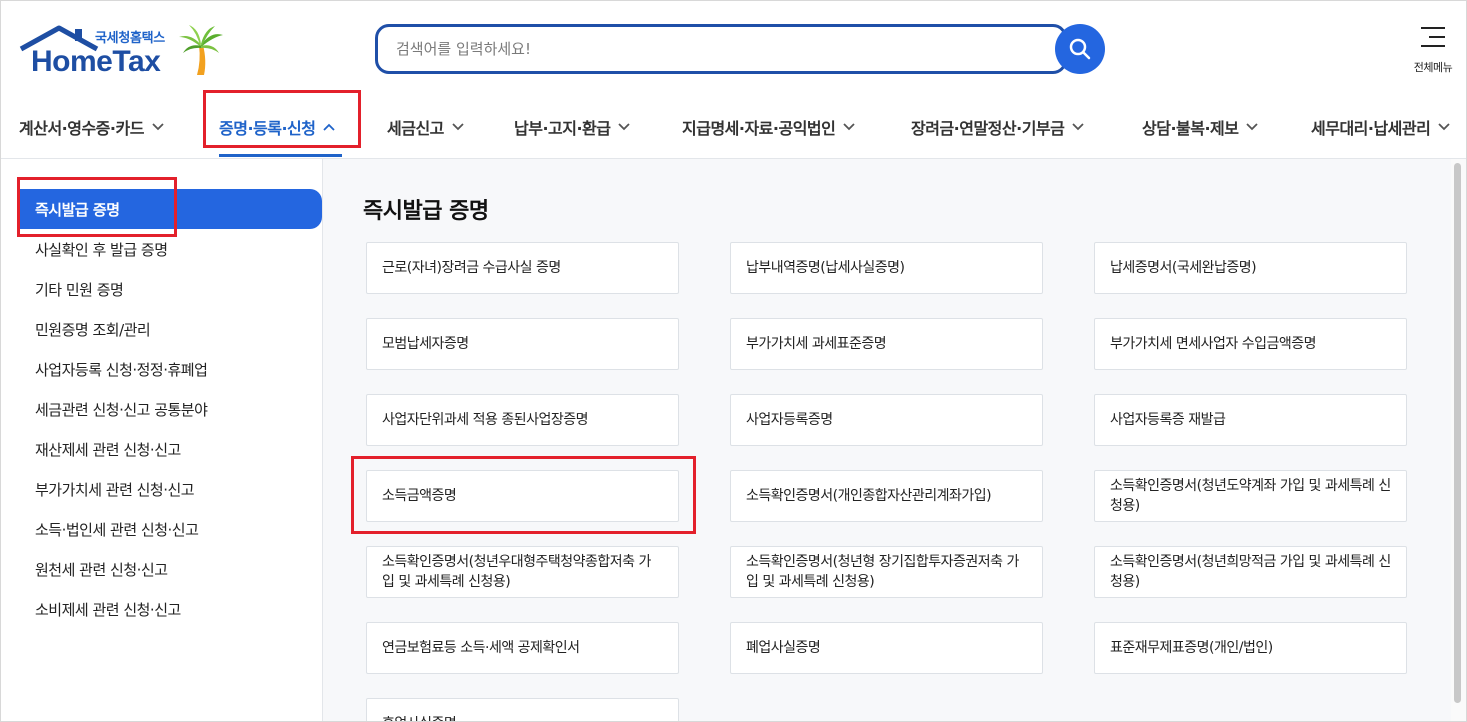  I want to click on nav-item-payment-statements: 지급명세·자료·공익법인, so click(768, 127).